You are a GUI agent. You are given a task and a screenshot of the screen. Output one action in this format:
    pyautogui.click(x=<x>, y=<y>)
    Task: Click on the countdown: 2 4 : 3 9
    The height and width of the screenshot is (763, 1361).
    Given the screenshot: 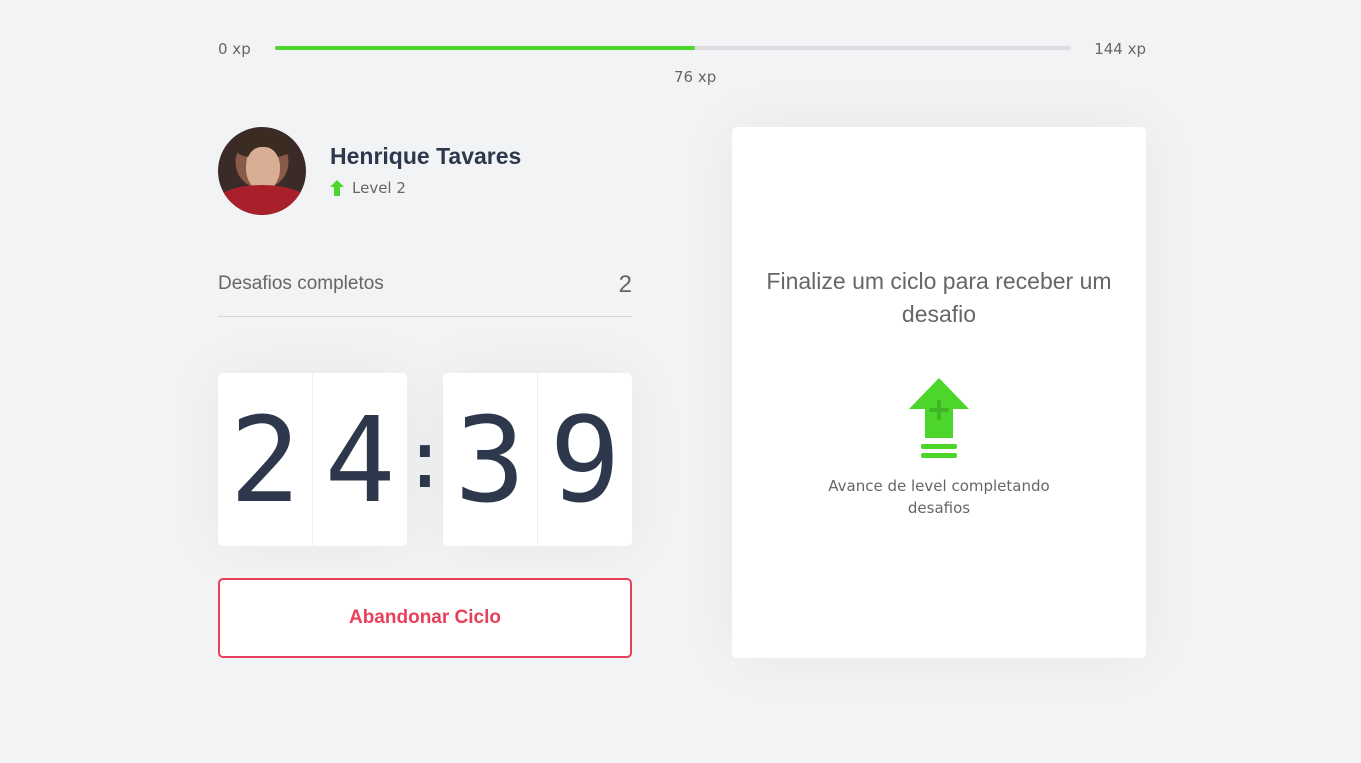 What is the action you would take?
    pyautogui.click(x=425, y=459)
    